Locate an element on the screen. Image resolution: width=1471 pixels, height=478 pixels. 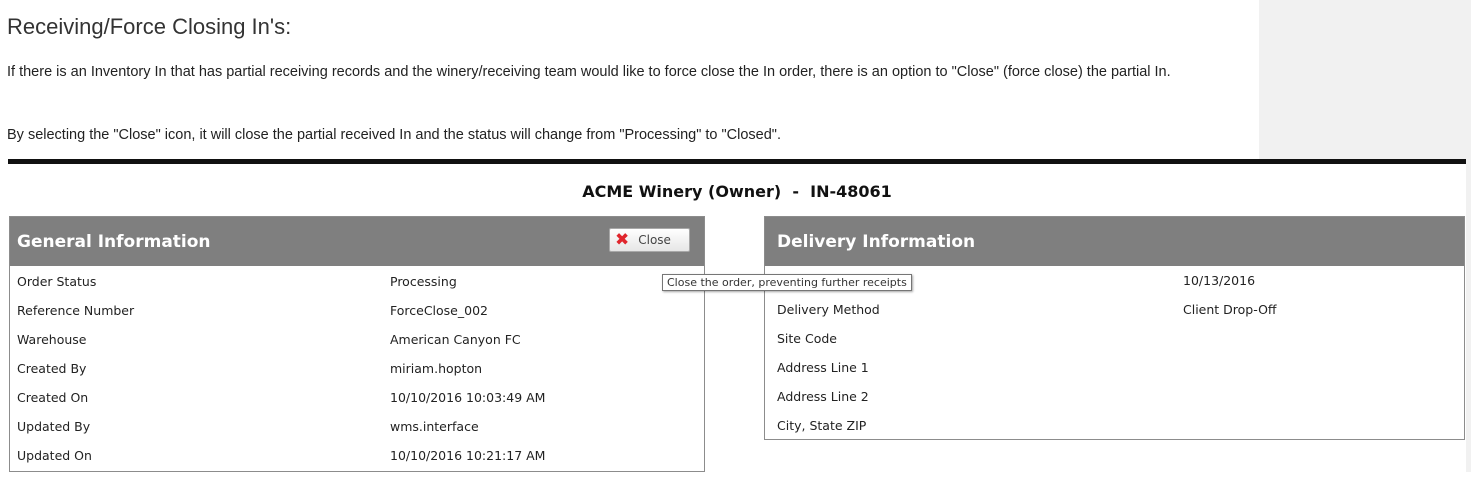
doc-heading: Receiving/Force Closing In's: is located at coordinates (149, 26).